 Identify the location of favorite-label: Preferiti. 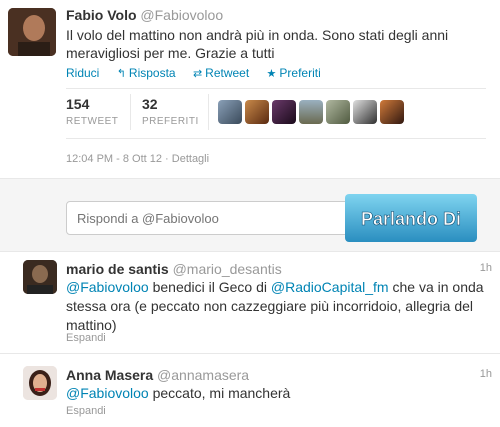
(300, 73).